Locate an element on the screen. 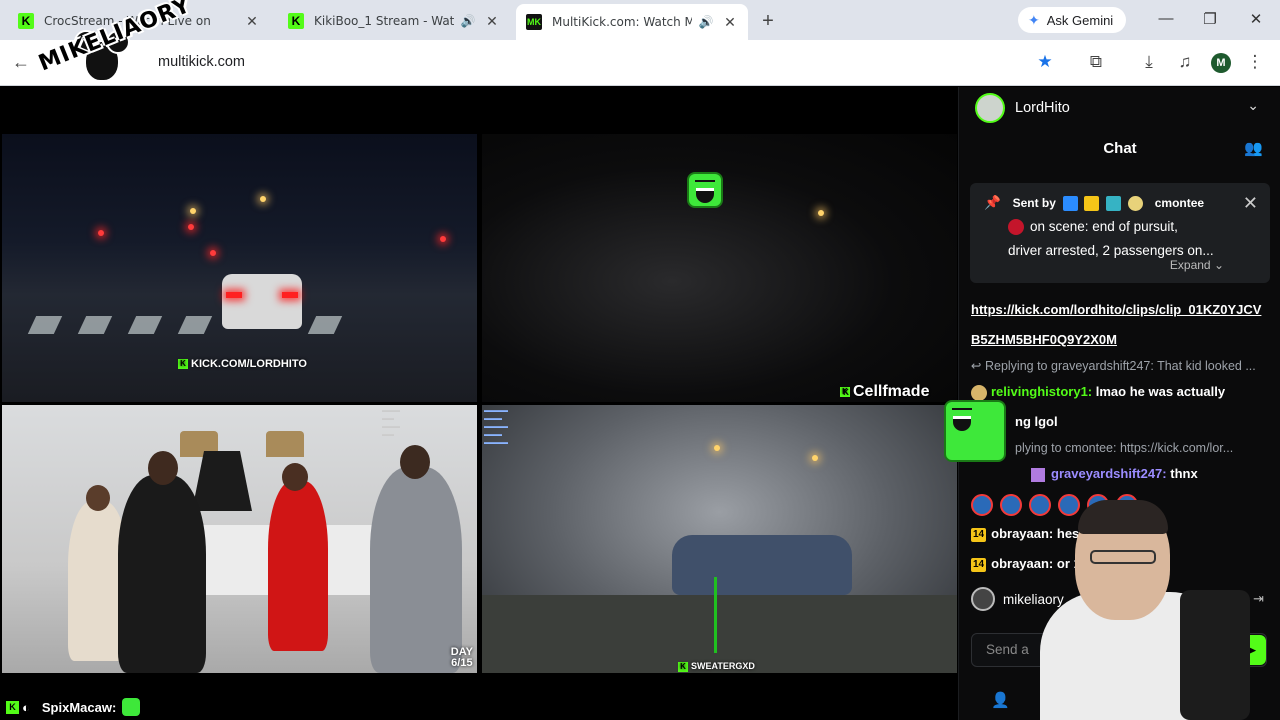 This screenshot has height=720, width=1280. user-badge-icon is located at coordinates (979, 392).